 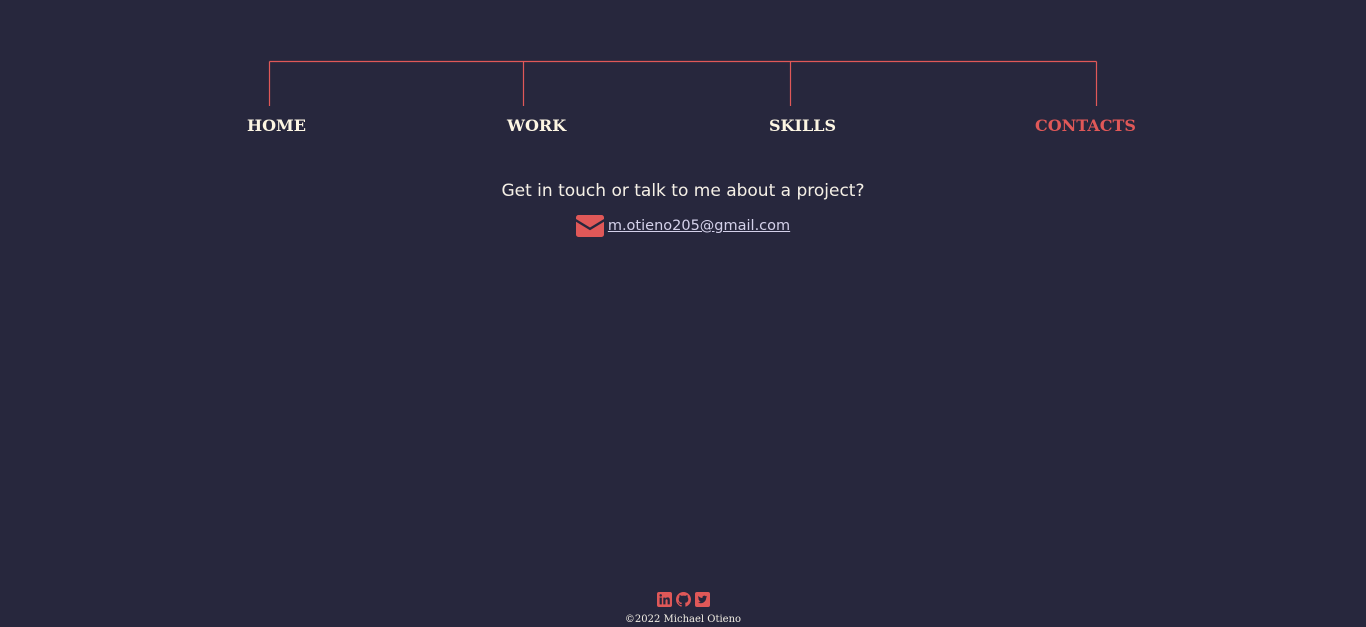 What do you see at coordinates (589, 226) in the screenshot?
I see `envelope-icon` at bounding box center [589, 226].